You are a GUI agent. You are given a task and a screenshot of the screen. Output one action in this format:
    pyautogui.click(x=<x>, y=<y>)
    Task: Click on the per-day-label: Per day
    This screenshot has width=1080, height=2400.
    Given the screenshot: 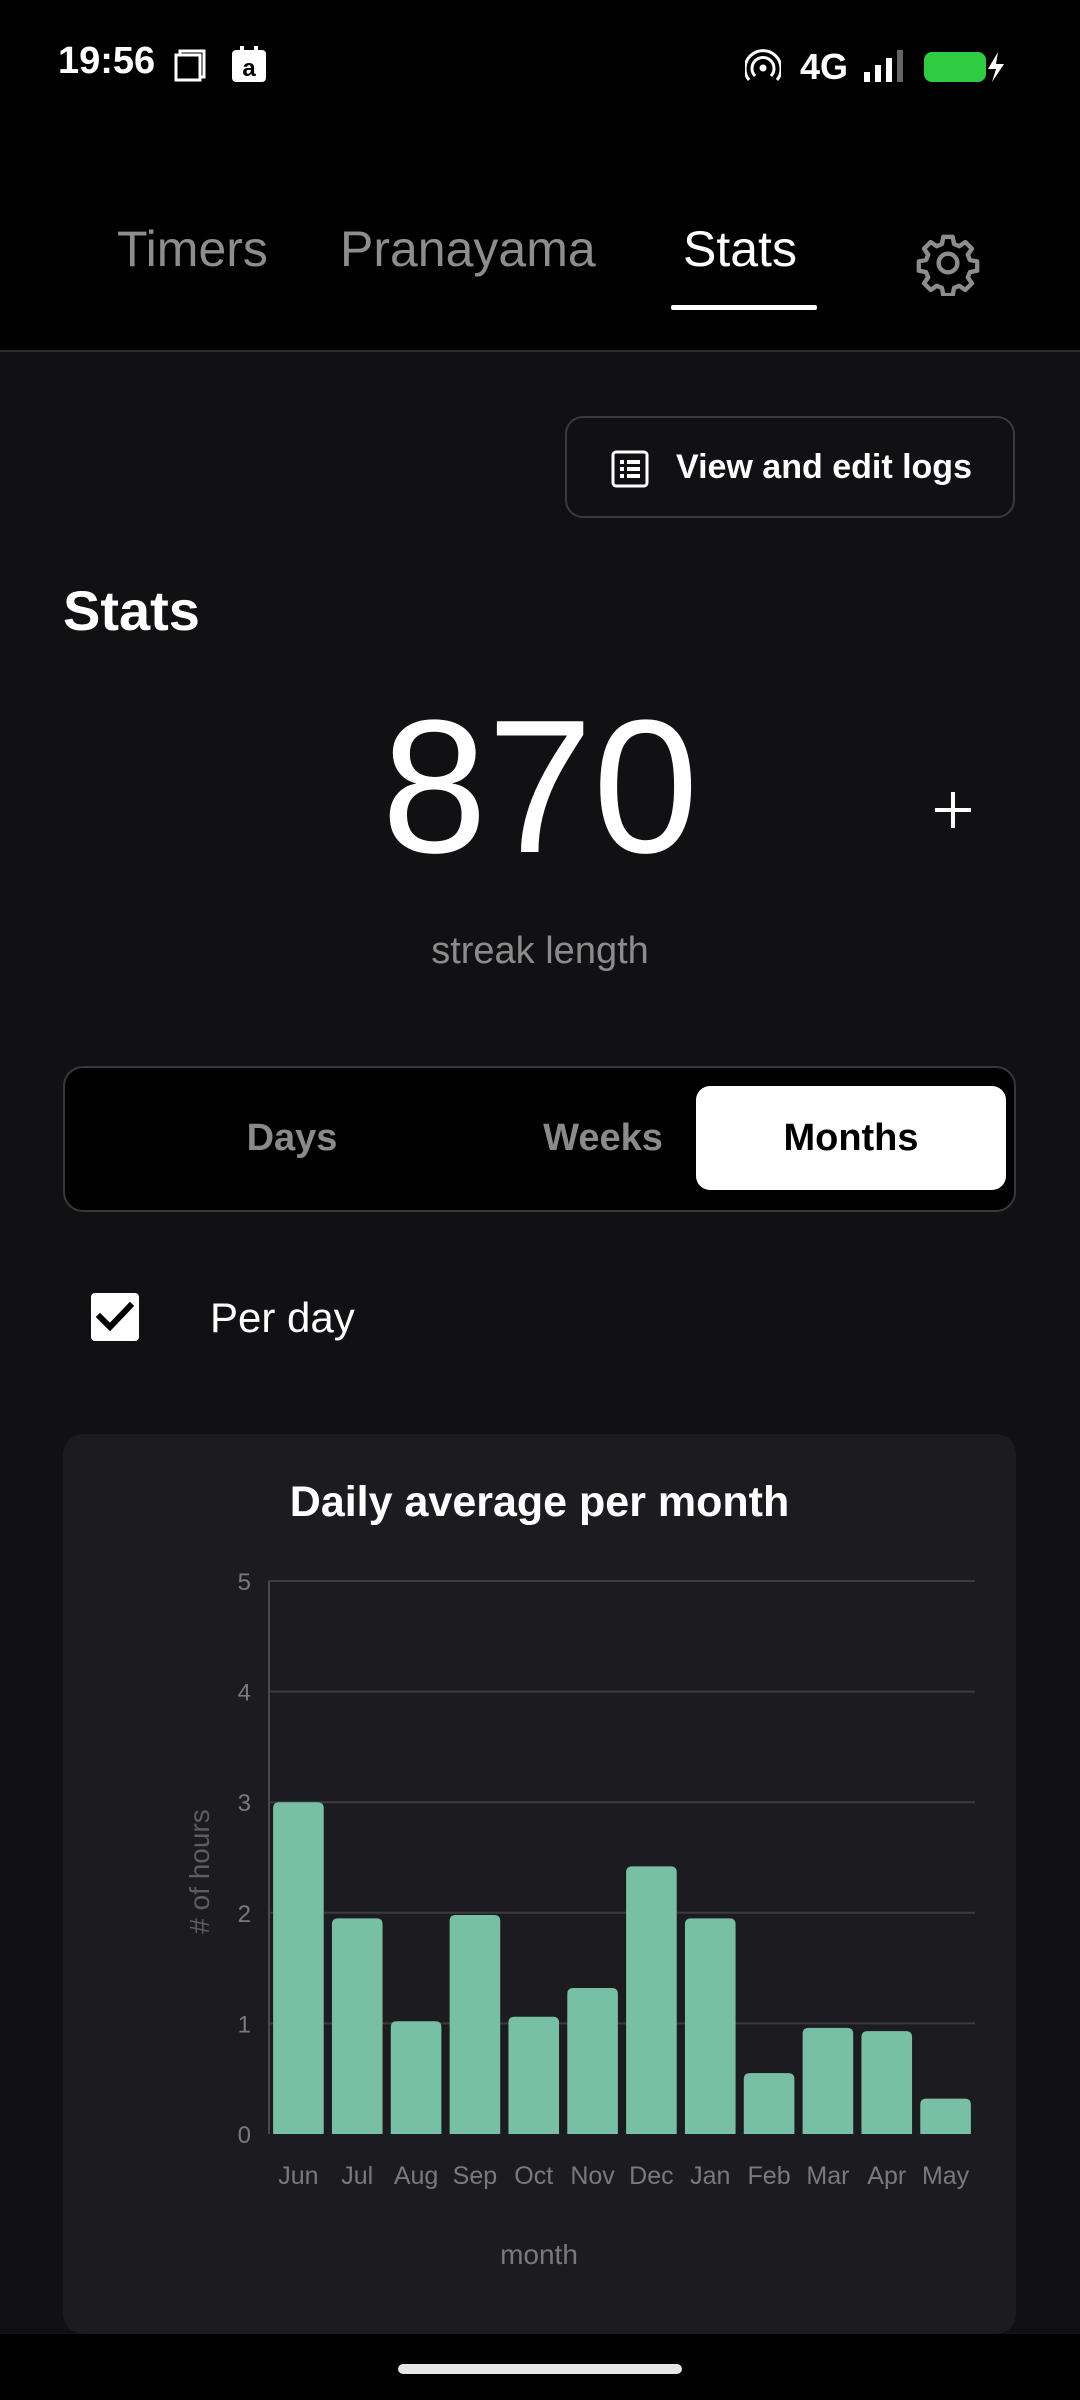 What is the action you would take?
    pyautogui.click(x=282, y=1317)
    